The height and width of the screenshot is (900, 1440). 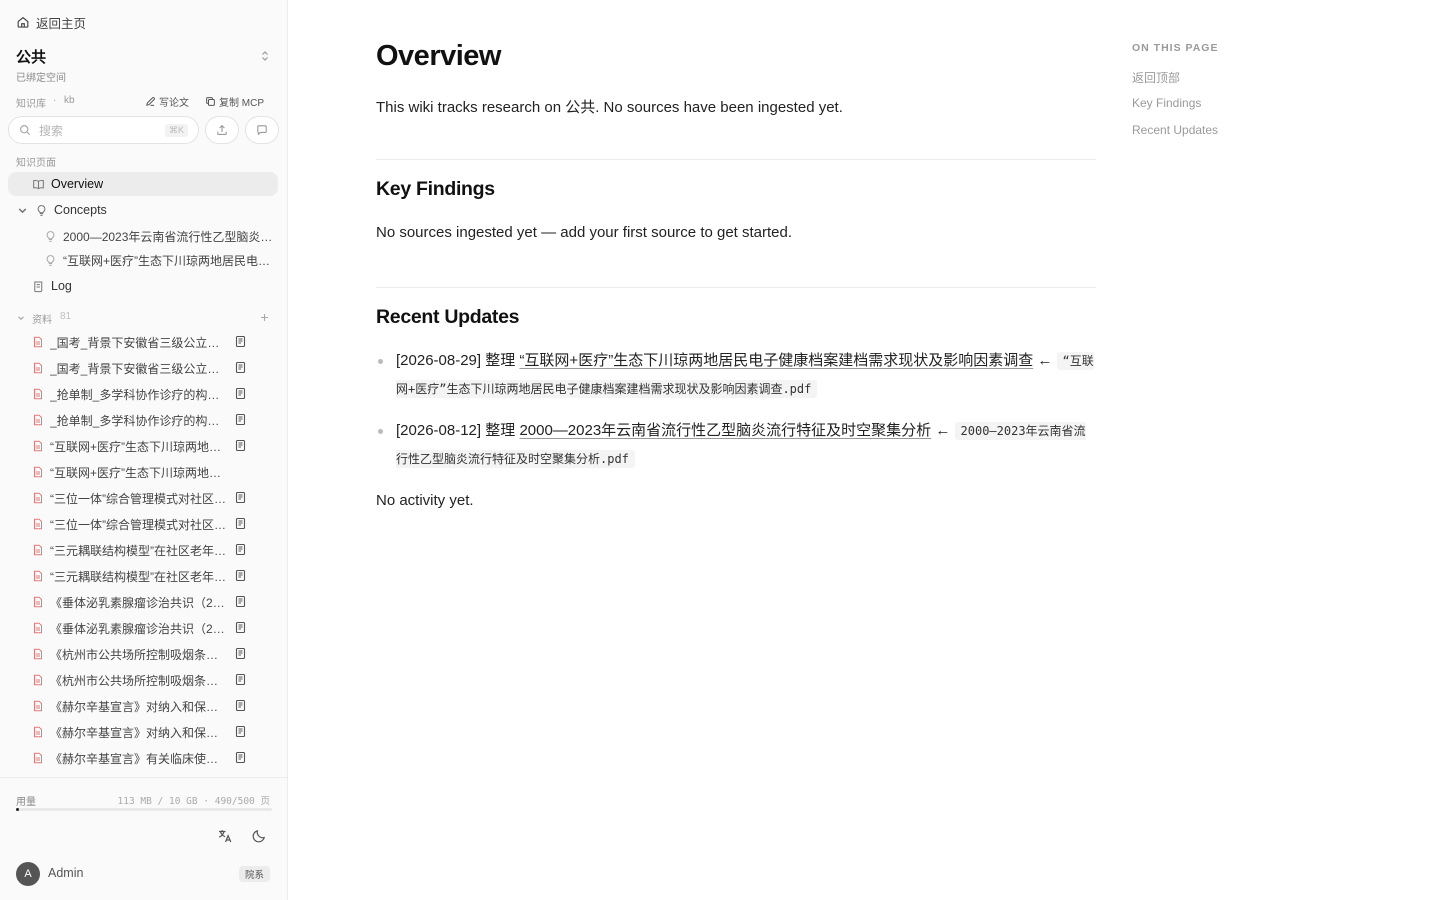 I want to click on back-home-link: 返回主页, so click(x=51, y=22).